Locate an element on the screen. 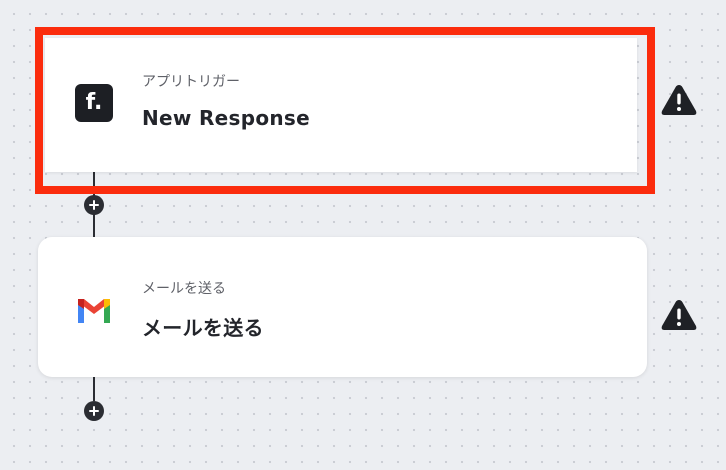 This screenshot has height=470, width=726. step-type-label: アプリトリガー is located at coordinates (191, 82).